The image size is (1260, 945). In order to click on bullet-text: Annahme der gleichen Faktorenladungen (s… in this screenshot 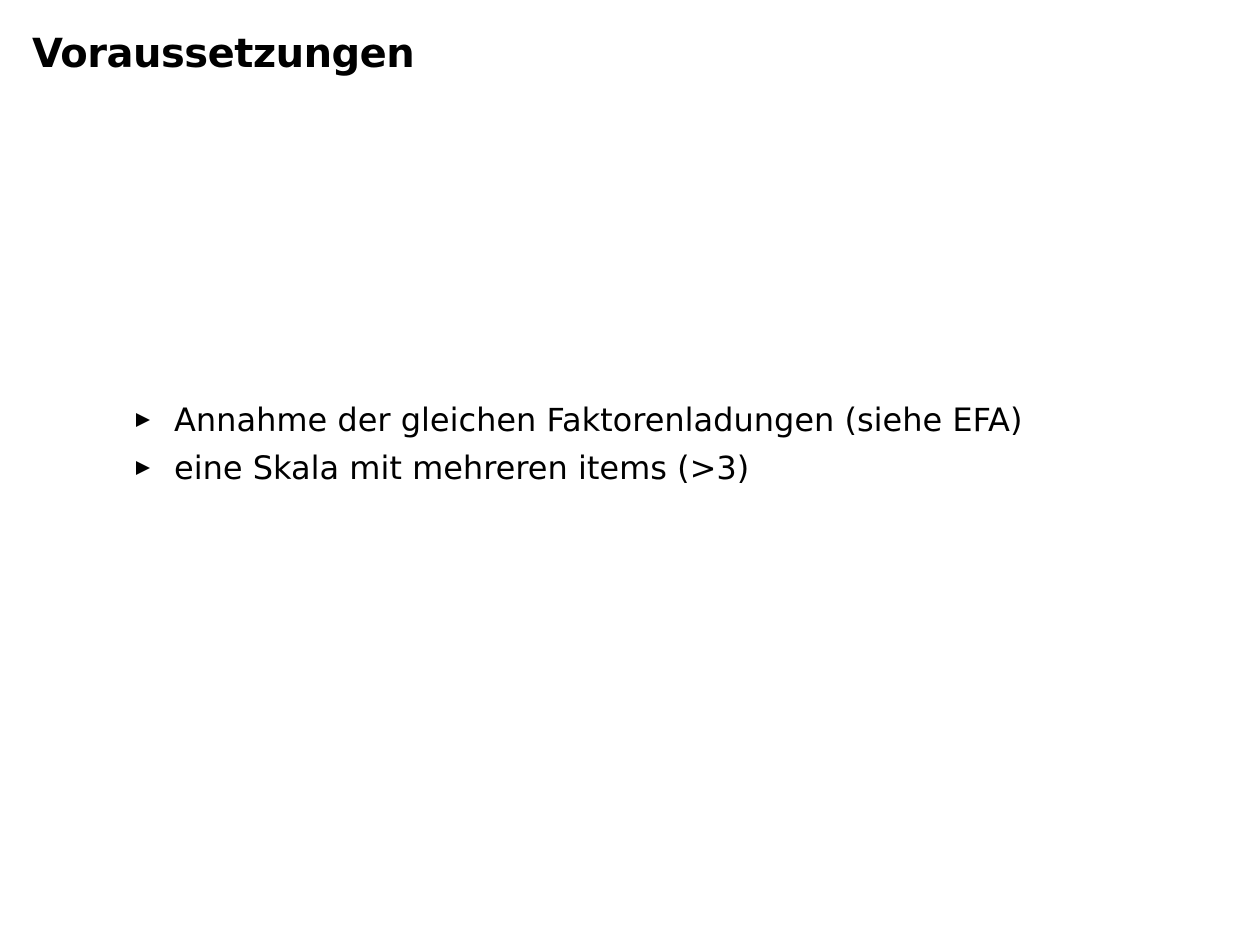, I will do `click(598, 420)`.